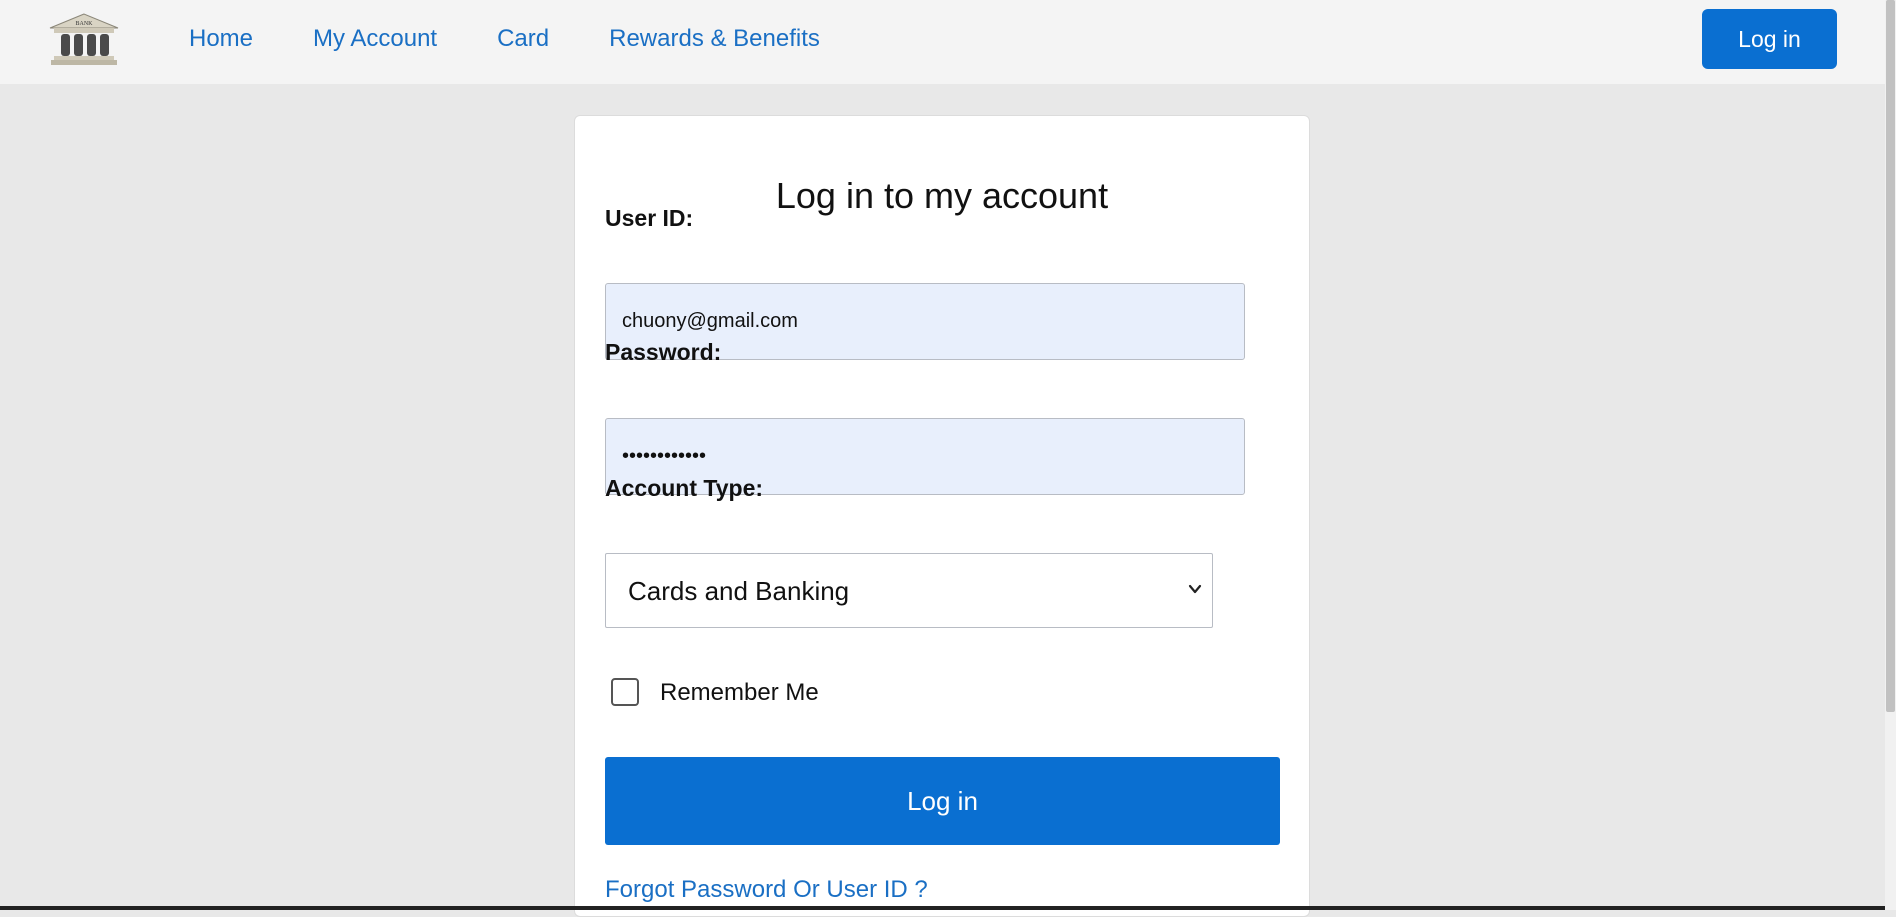  I want to click on account-type-select: Cards and Banking, so click(909, 590).